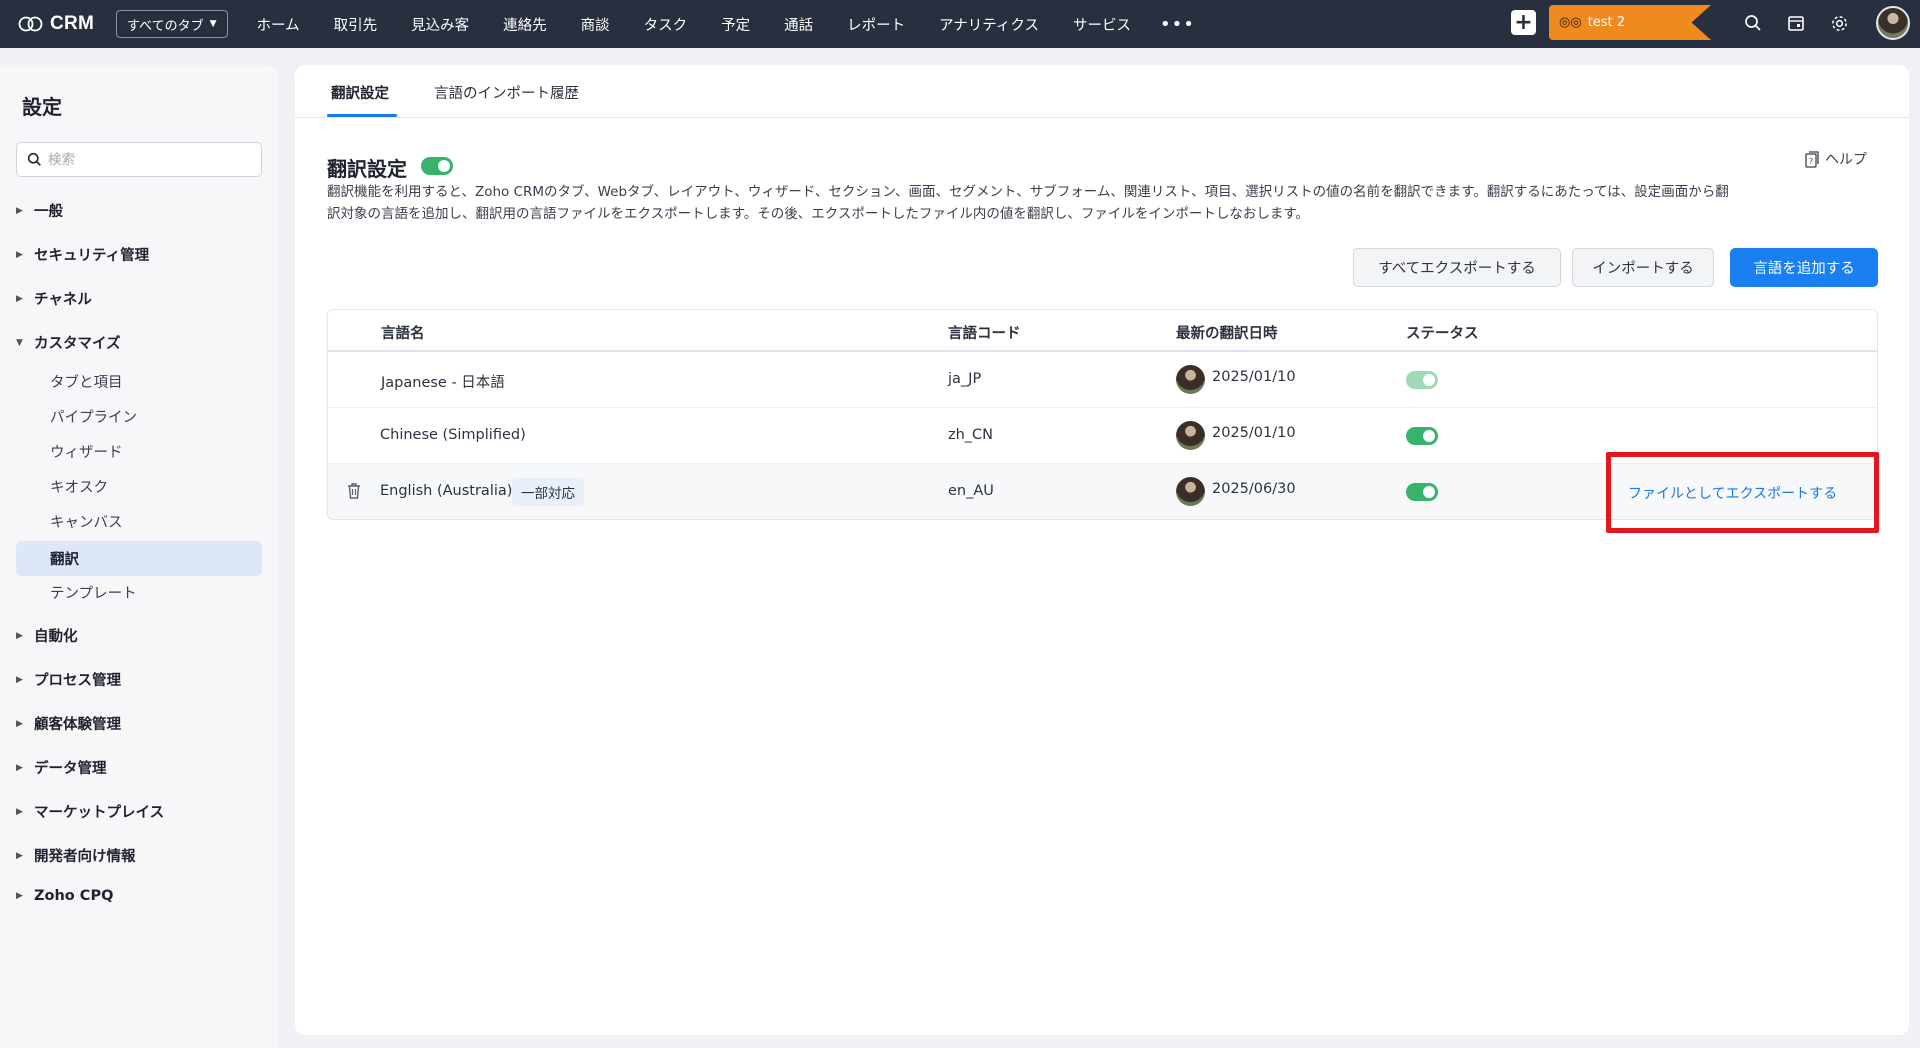 The width and height of the screenshot is (1920, 1048). I want to click on nav-calls: 通話, so click(798, 24).